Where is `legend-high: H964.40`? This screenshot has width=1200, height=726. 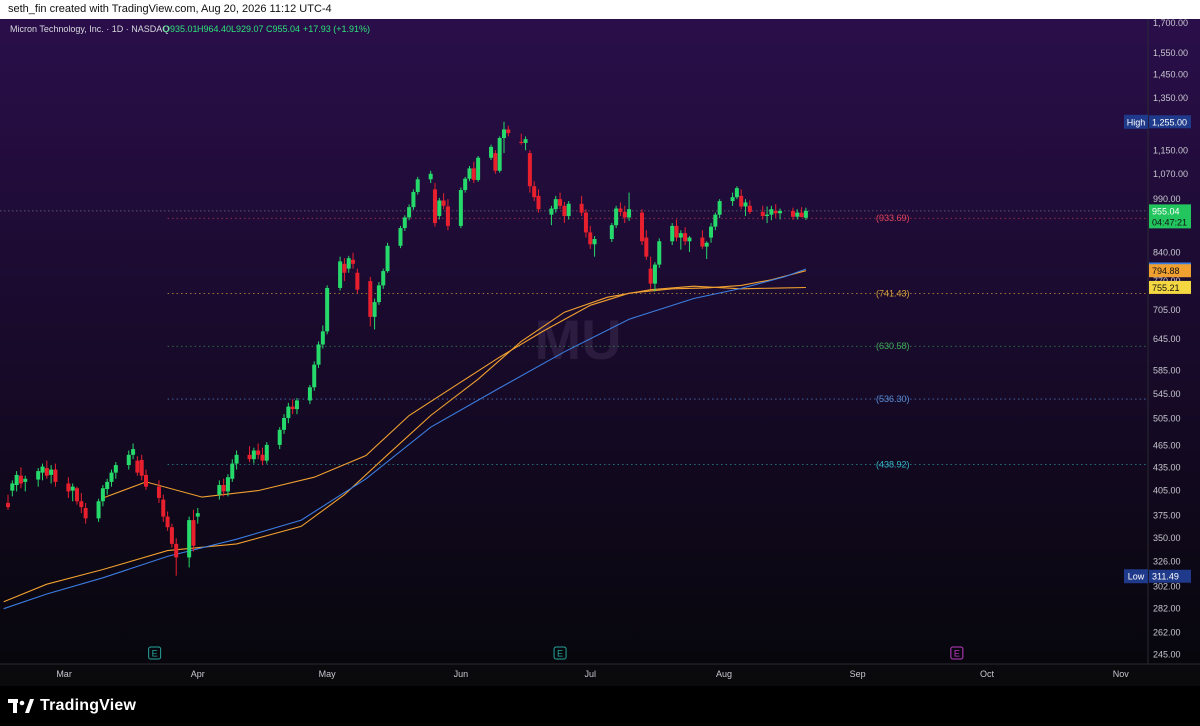 legend-high: H964.40 is located at coordinates (214, 29).